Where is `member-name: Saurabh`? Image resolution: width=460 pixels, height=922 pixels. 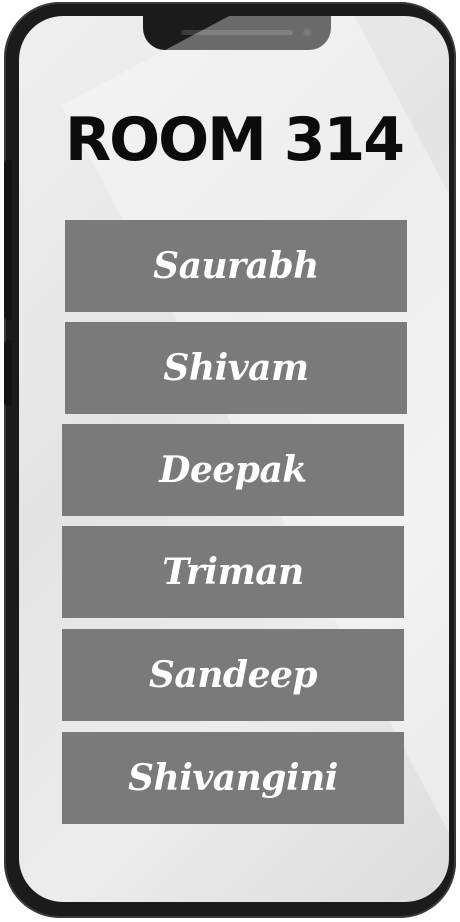 member-name: Saurabh is located at coordinates (236, 266).